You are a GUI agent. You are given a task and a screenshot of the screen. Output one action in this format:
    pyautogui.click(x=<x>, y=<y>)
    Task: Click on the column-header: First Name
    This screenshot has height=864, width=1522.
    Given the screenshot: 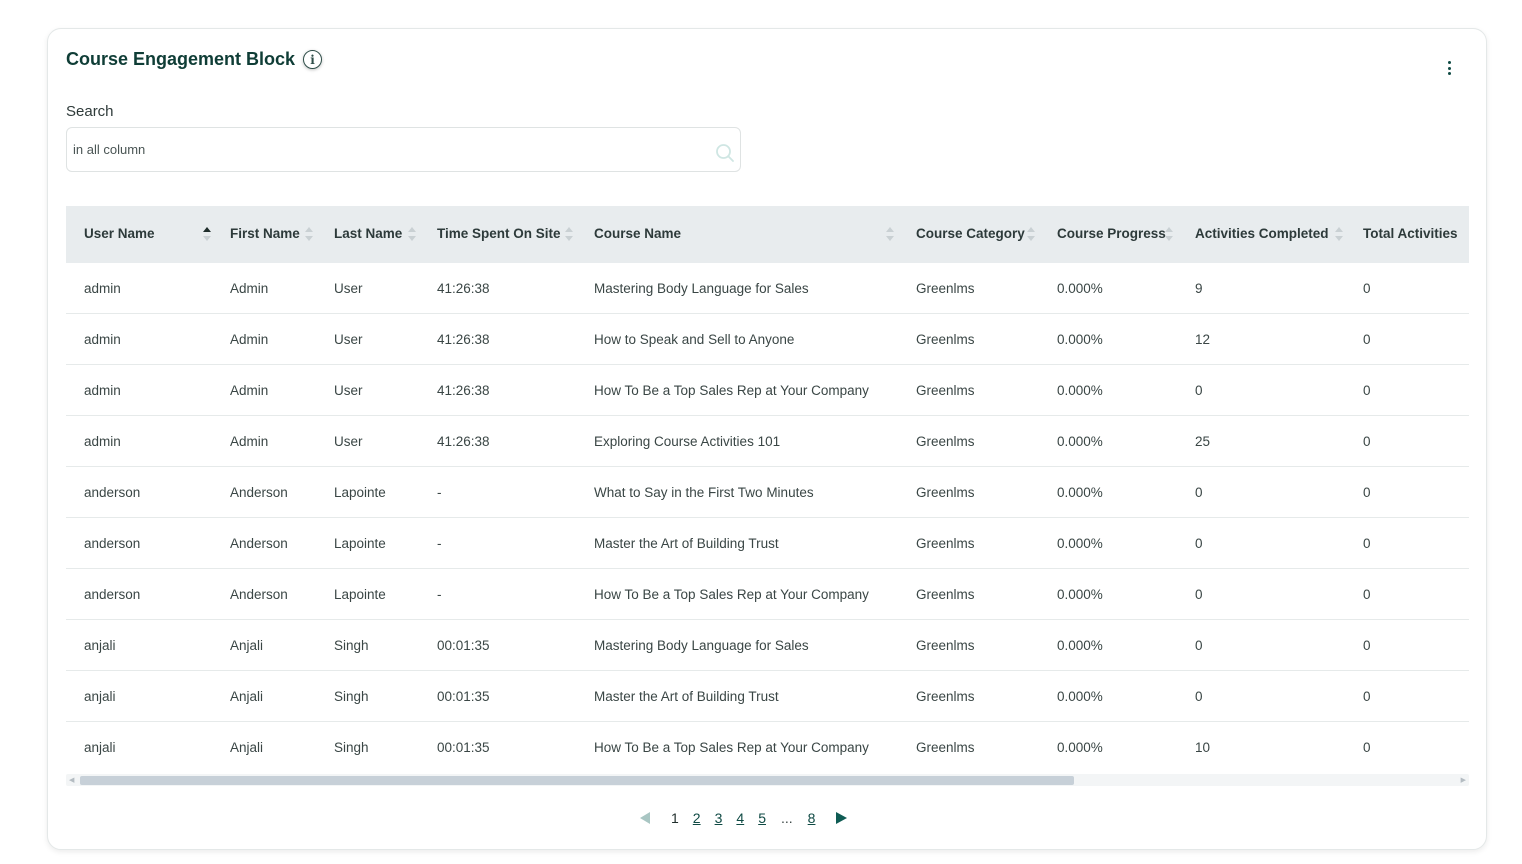 What is the action you would take?
    pyautogui.click(x=282, y=234)
    